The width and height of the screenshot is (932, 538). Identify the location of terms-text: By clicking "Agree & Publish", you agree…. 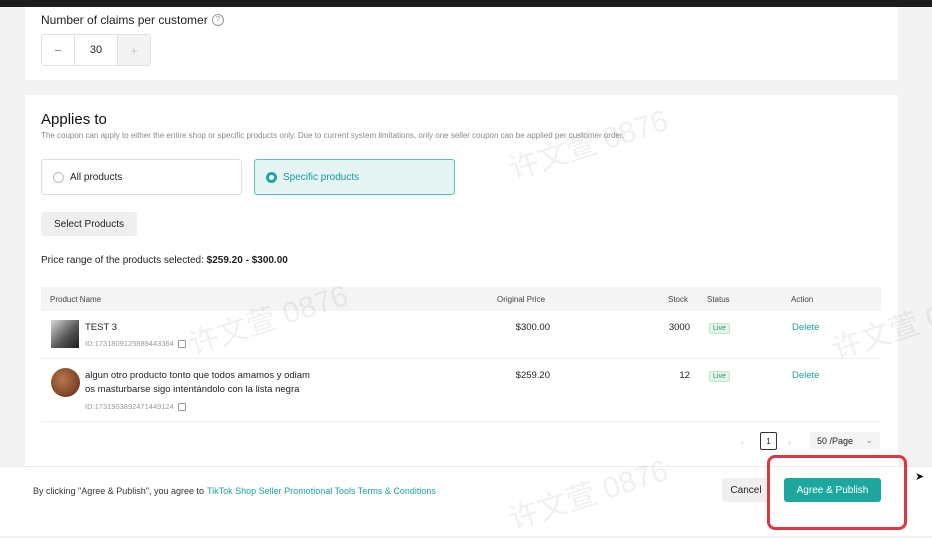
(234, 491).